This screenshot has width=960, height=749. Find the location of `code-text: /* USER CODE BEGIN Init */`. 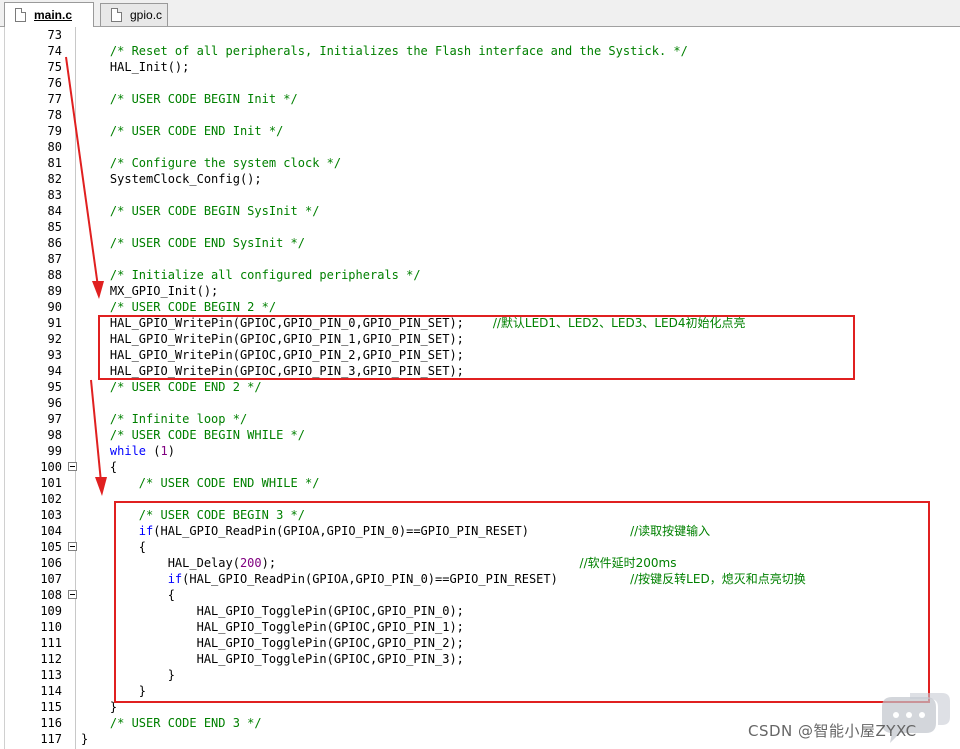

code-text: /* USER CODE BEGIN Init */ is located at coordinates (189, 99).